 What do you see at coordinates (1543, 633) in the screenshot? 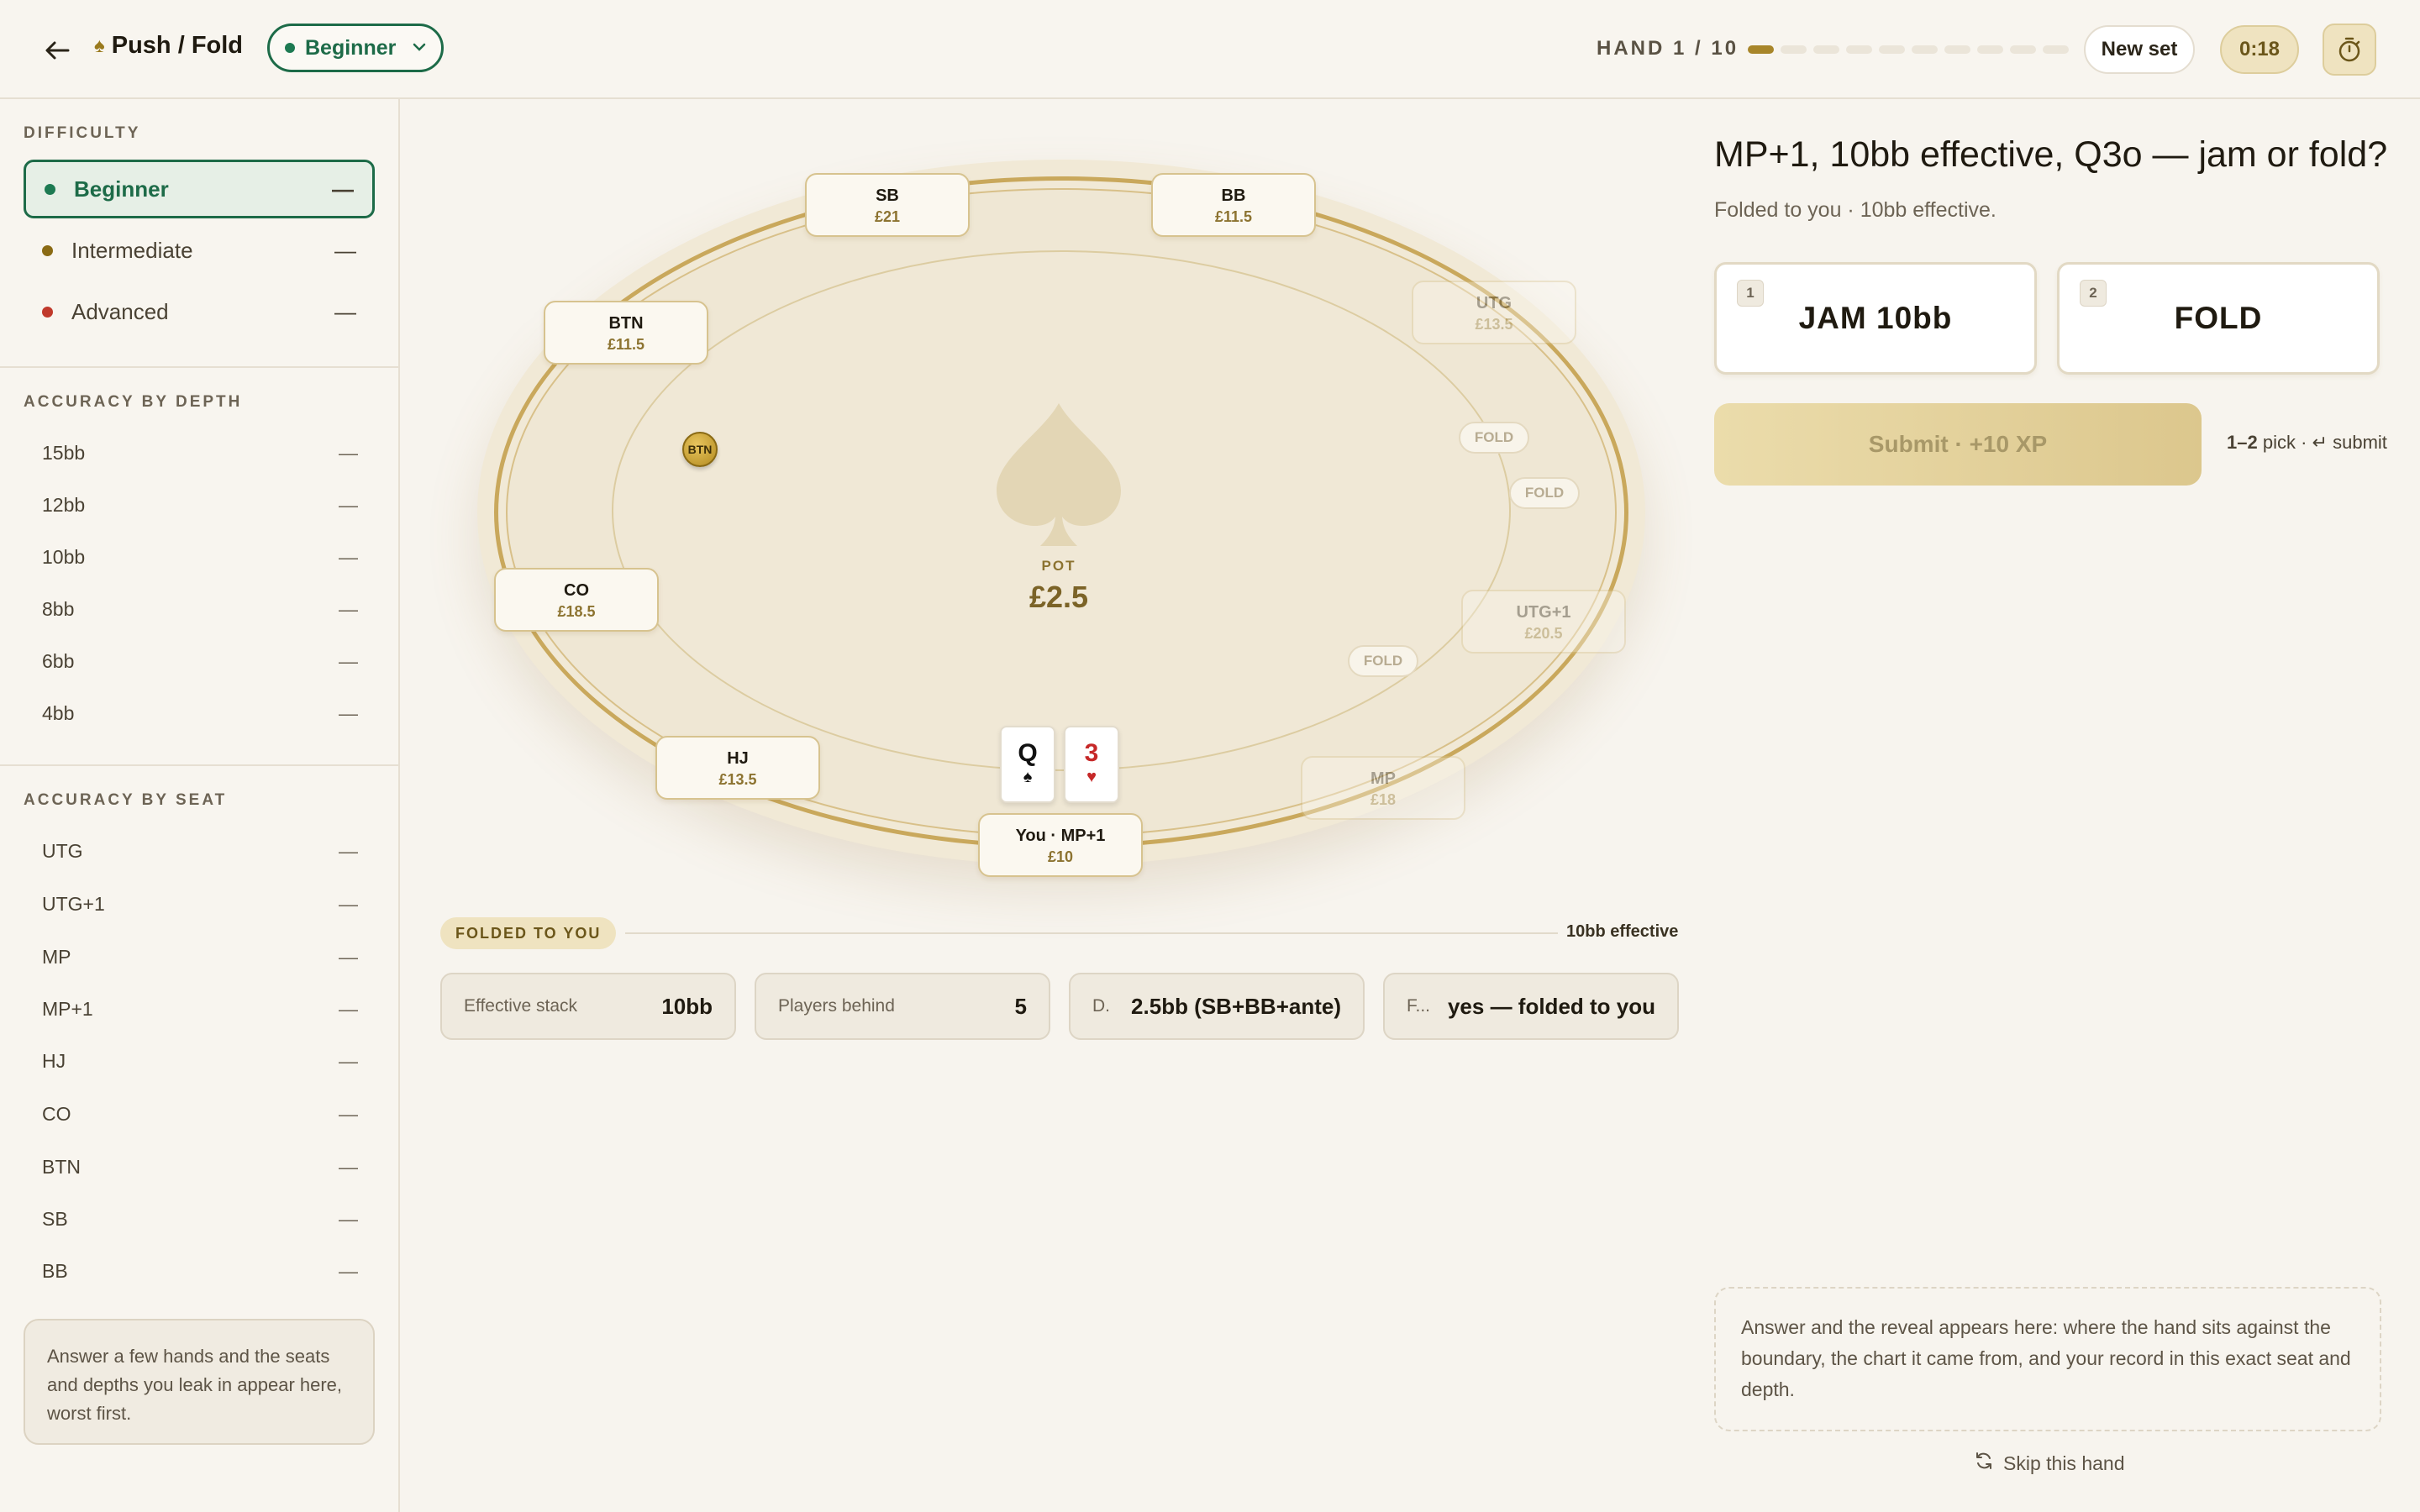
I see `seat-stack: £20.5` at bounding box center [1543, 633].